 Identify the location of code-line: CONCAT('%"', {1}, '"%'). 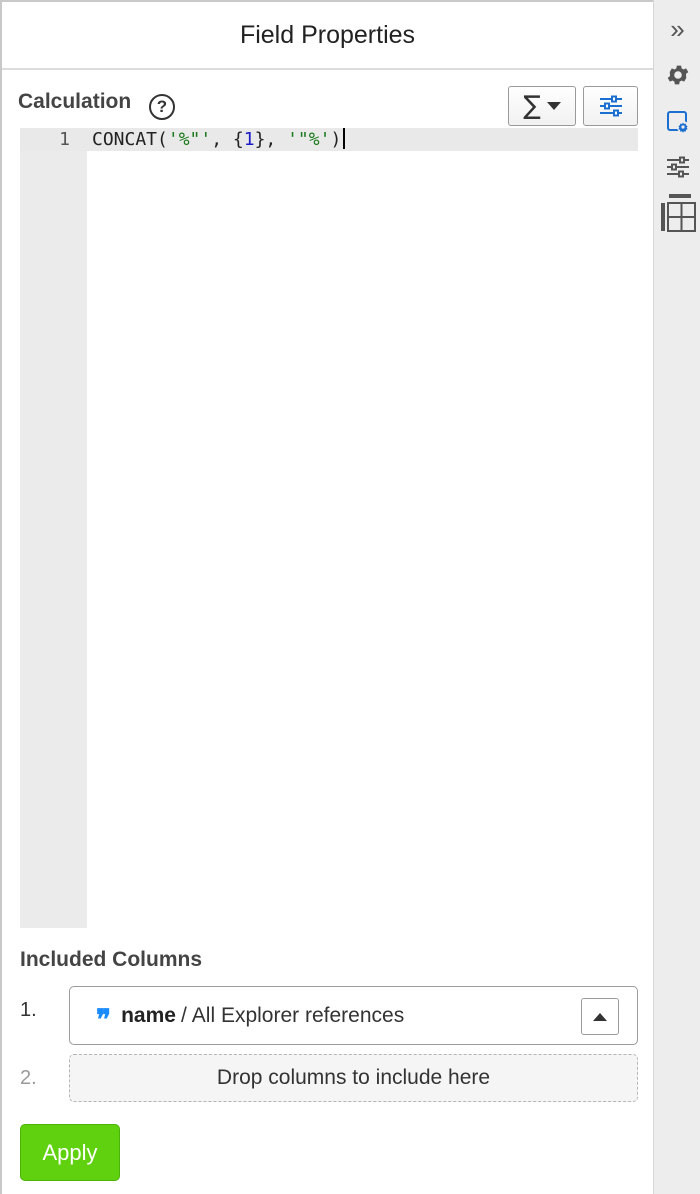
(219, 139).